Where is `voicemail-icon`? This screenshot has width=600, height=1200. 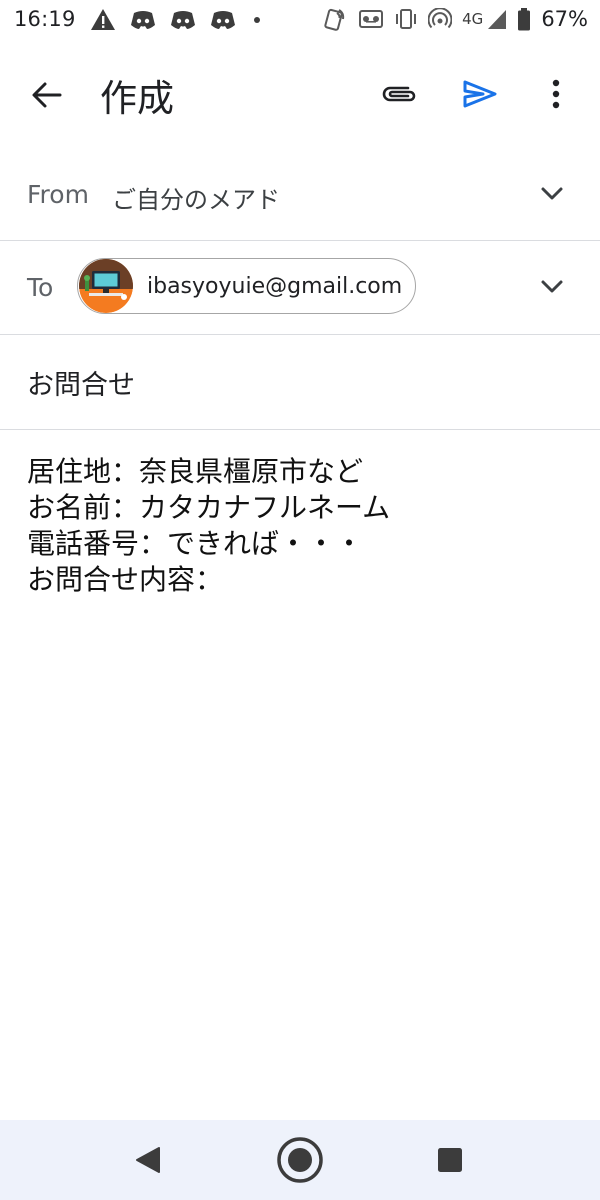 voicemail-icon is located at coordinates (371, 19).